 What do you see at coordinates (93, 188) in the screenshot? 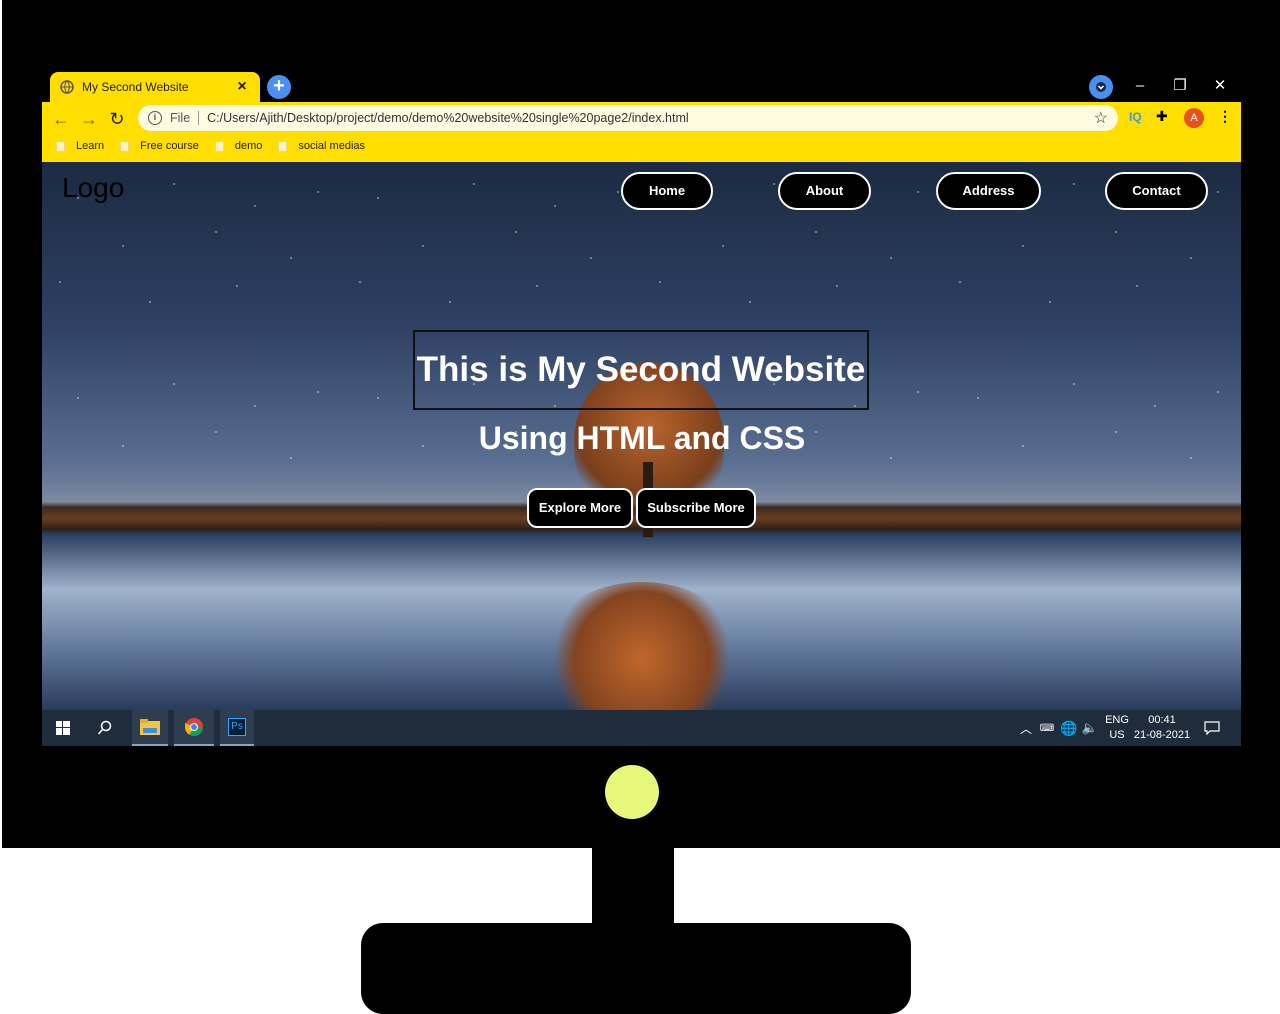
I see `site-logo: Logo` at bounding box center [93, 188].